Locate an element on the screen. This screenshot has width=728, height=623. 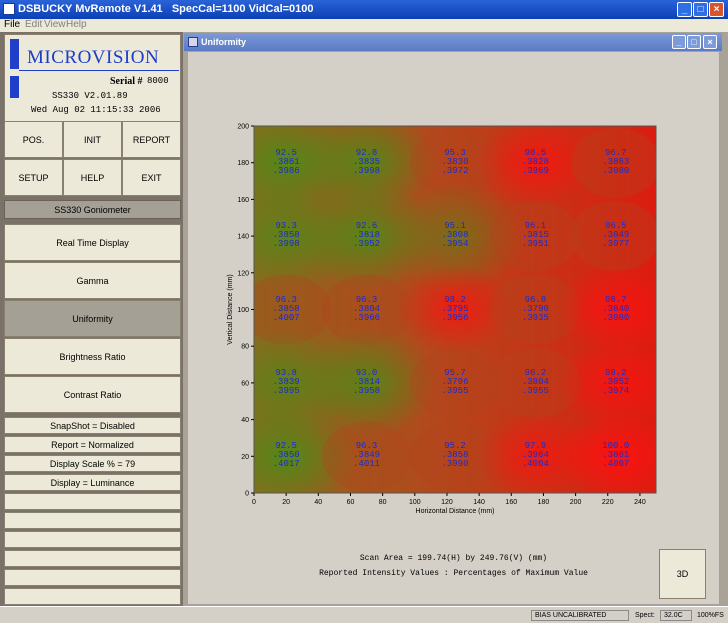
menu-help: Help is located at coordinates (76, 24).